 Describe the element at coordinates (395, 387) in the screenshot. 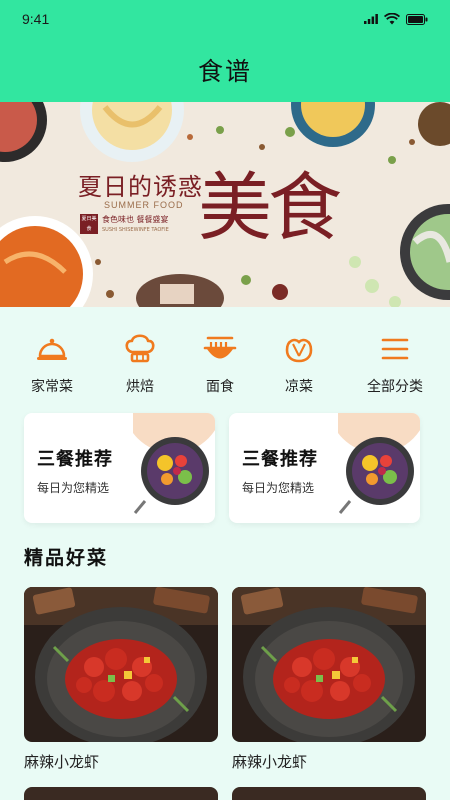

I see `category-label: 全部分类` at that location.